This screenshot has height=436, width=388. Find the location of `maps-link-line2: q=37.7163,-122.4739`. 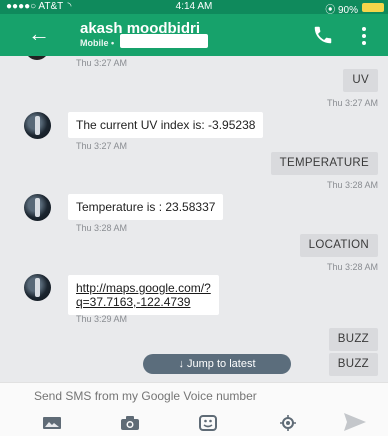

maps-link-line2: q=37.7163,-122.4739 is located at coordinates (143, 302).